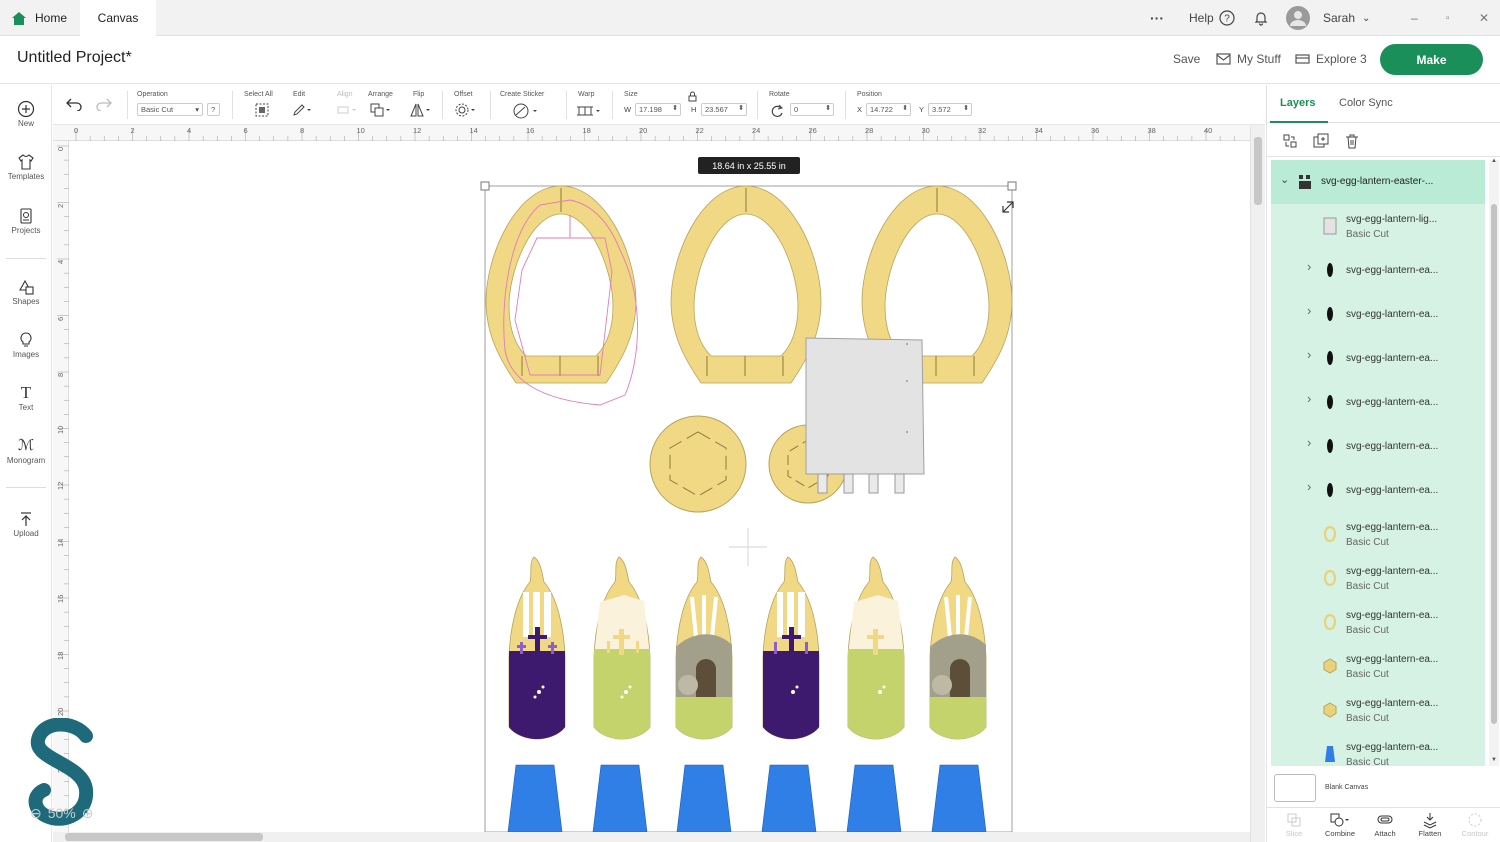 The height and width of the screenshot is (842, 1500). Describe the element at coordinates (1157, 18) in the screenshot. I see `more-menu-button: ···` at that location.